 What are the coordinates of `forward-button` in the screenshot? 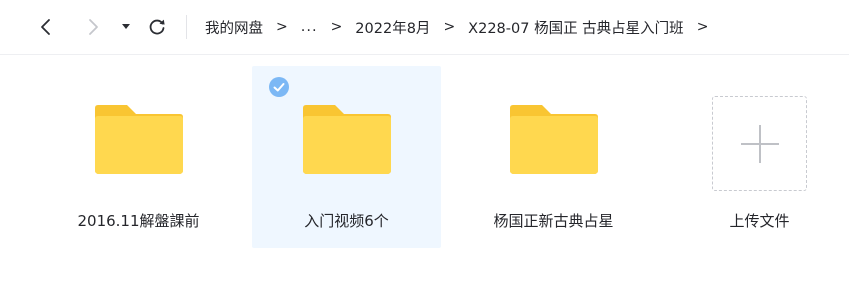 It's located at (93, 27).